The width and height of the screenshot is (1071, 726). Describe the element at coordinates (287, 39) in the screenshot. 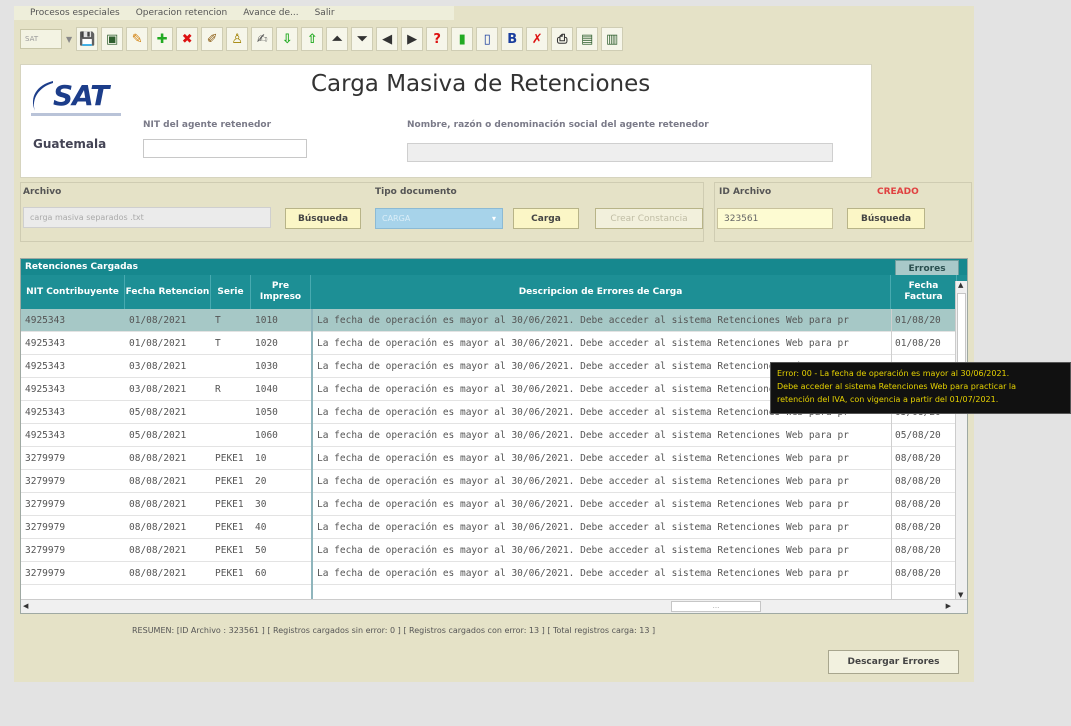

I see `arrow-down-icon: ⇩` at that location.